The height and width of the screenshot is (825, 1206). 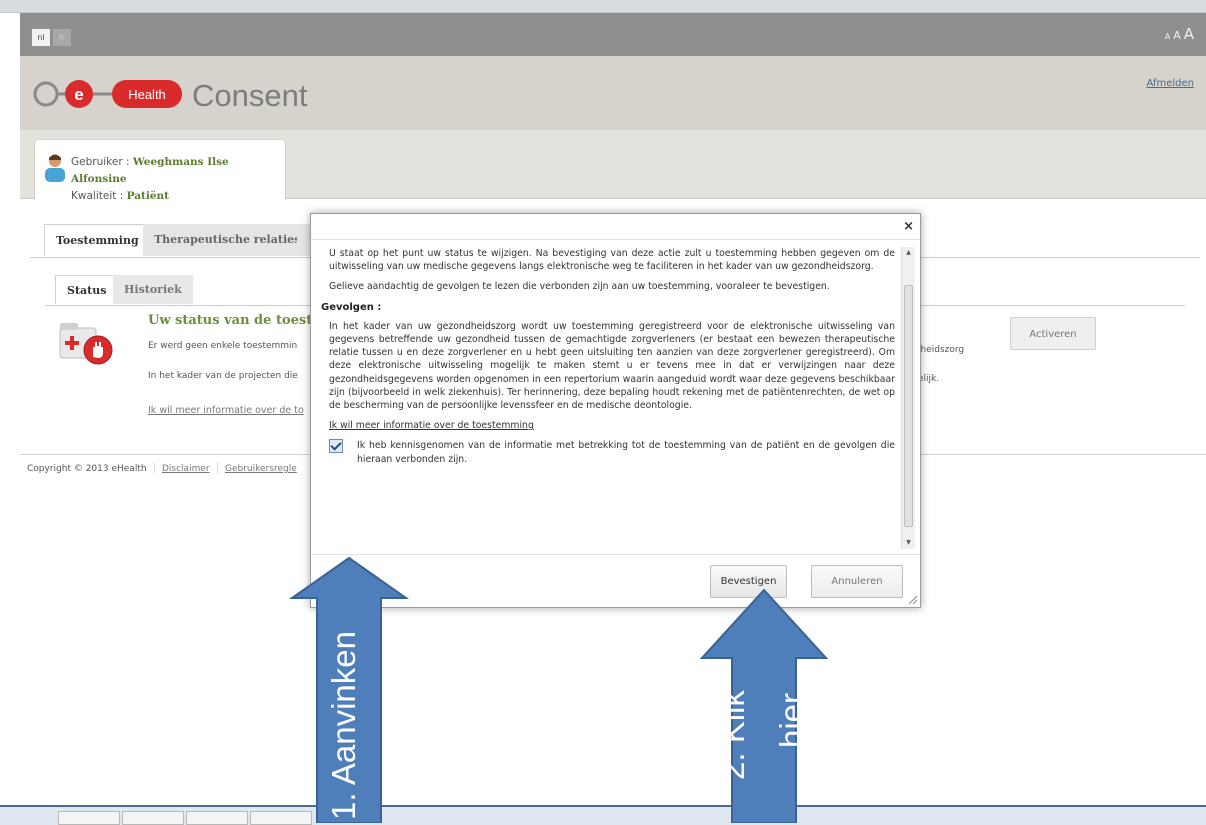 I want to click on consequences-heading: Gevolgen :, so click(x=351, y=307).